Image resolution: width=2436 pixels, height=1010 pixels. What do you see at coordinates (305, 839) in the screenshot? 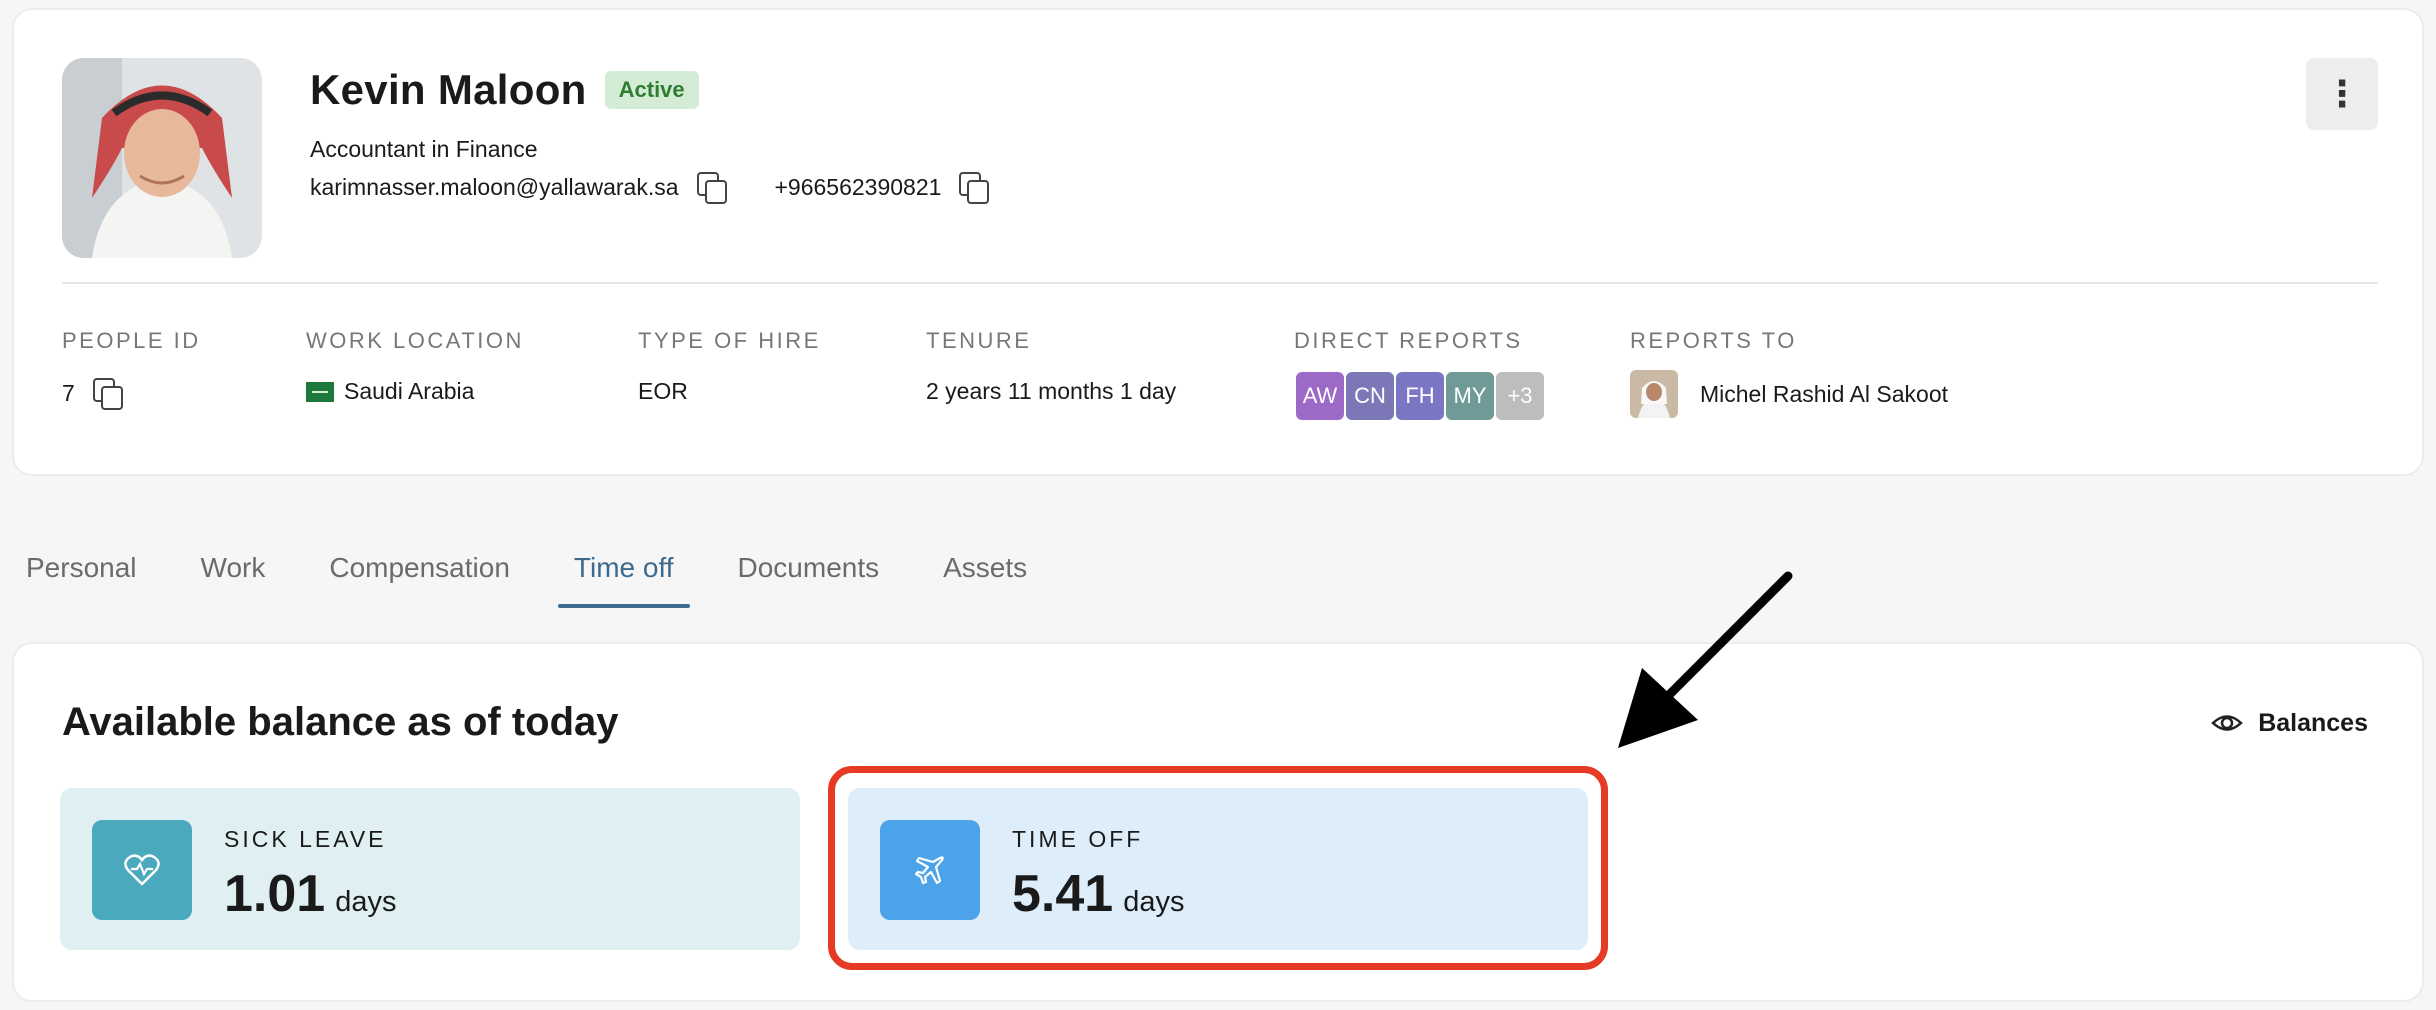
I see `sick-leave-type: SICK LEAVE` at bounding box center [305, 839].